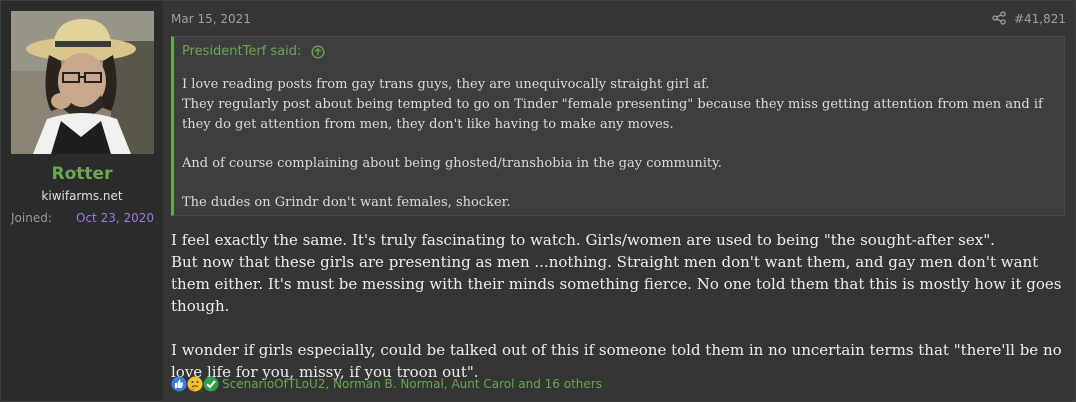 The image size is (1076, 402). Describe the element at coordinates (318, 52) in the screenshot. I see `jump-to-quote-icon` at that location.